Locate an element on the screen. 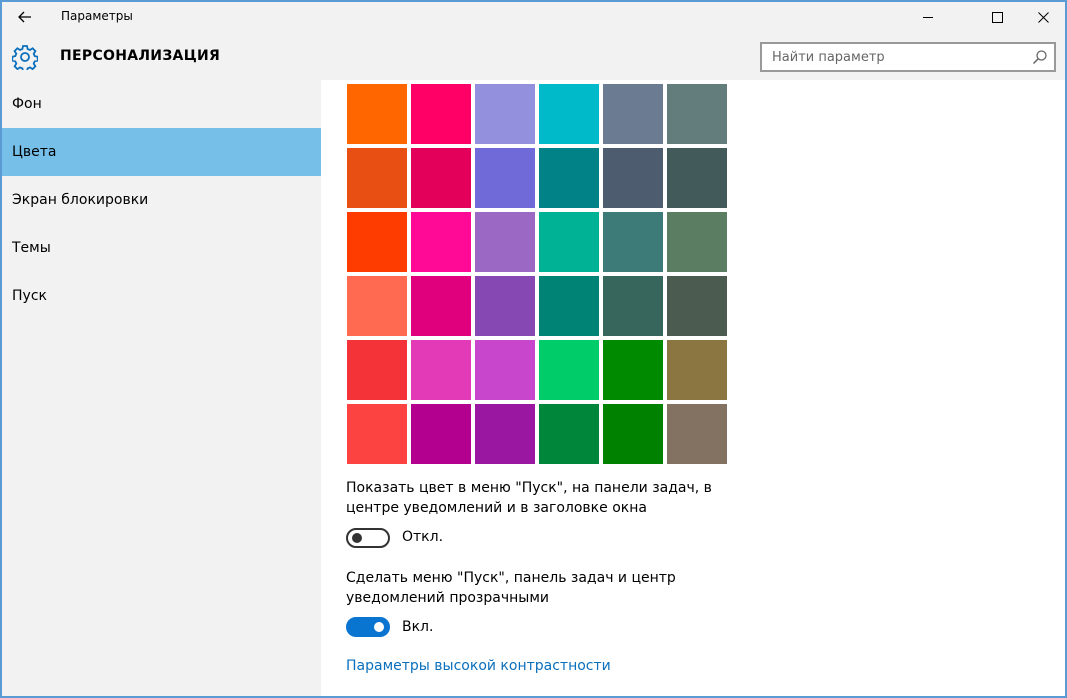 The width and height of the screenshot is (1067, 698). back-arrow-icon is located at coordinates (24, 17).